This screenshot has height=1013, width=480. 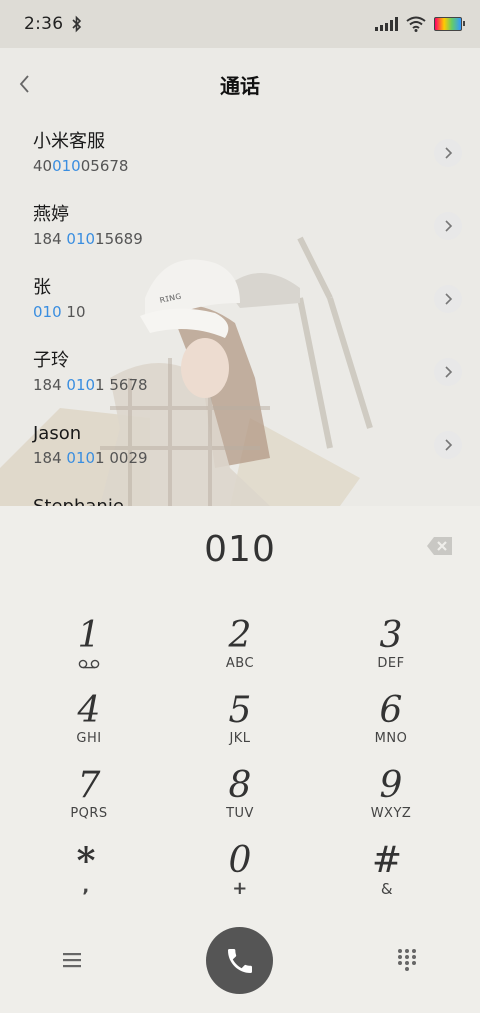 I want to click on contact-number: 010 10, so click(x=59, y=312).